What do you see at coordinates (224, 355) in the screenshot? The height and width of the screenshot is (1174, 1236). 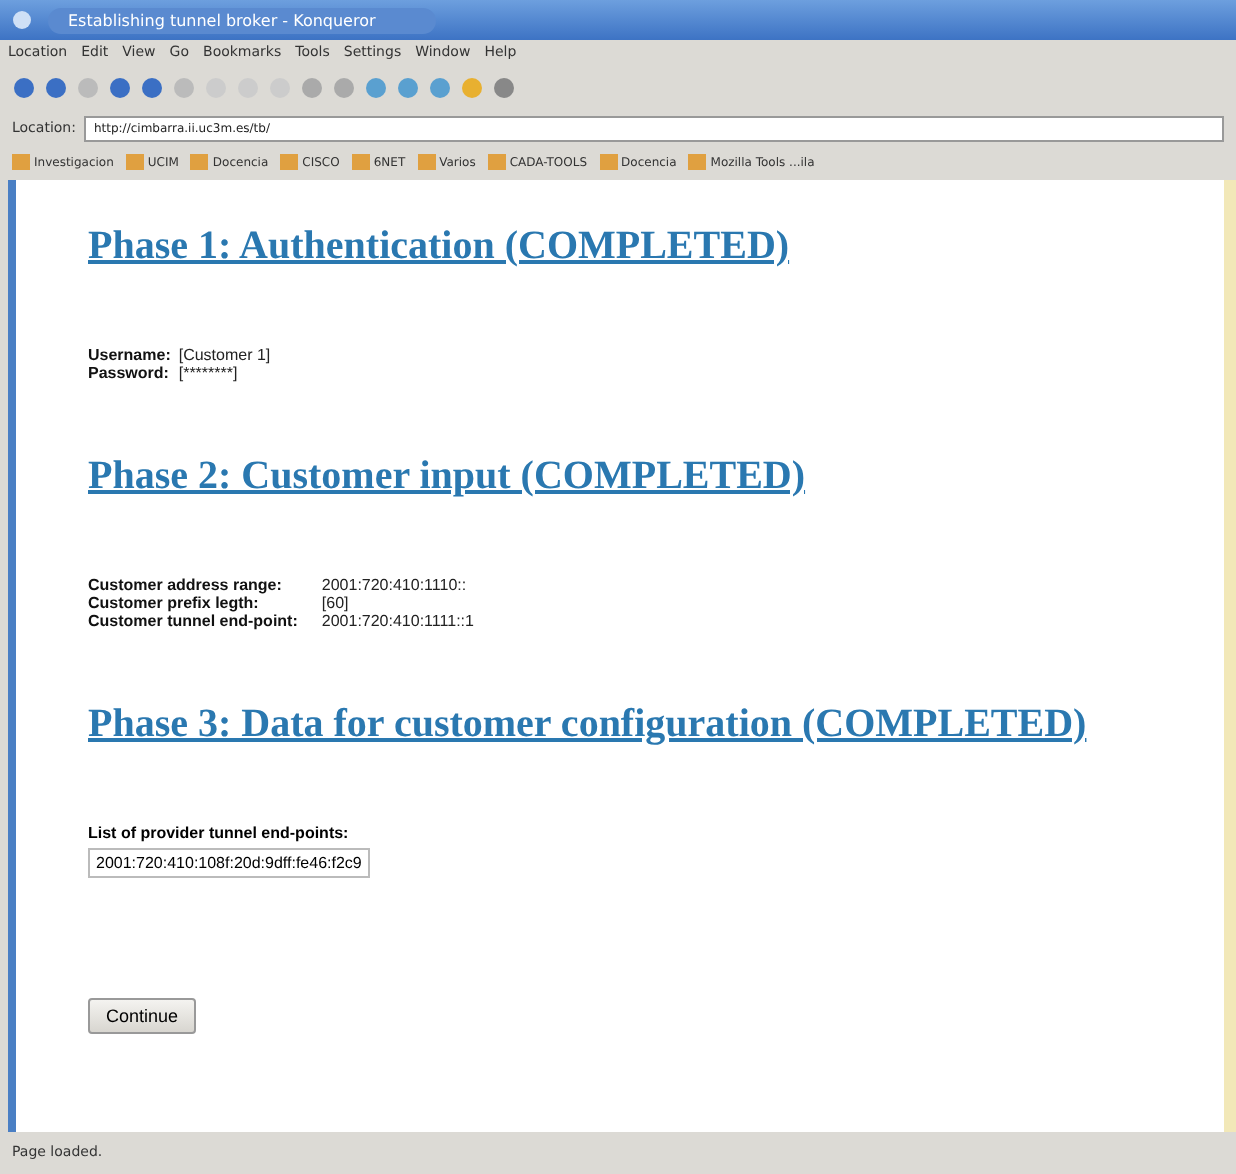 I see `field-value: [Customer 1]` at bounding box center [224, 355].